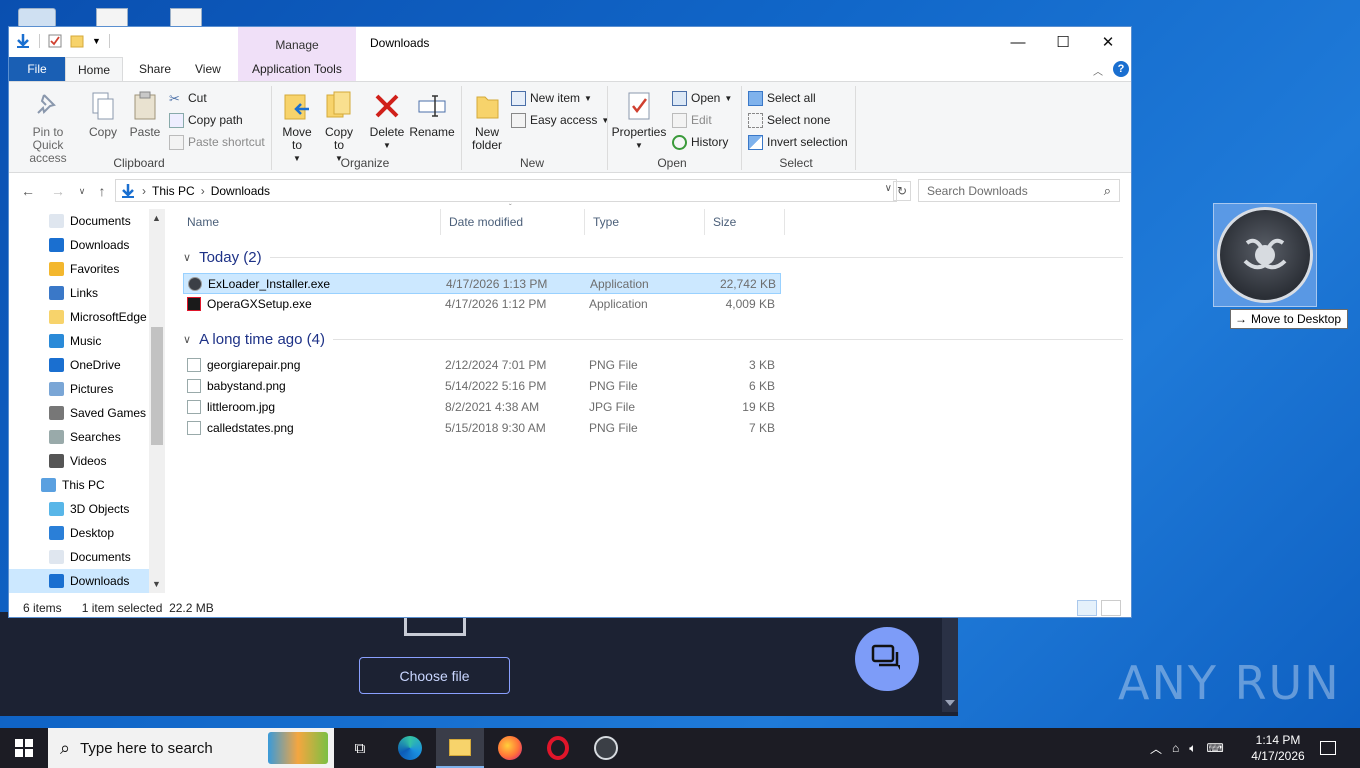 This screenshot has height=768, width=1360. What do you see at coordinates (103, 114) in the screenshot?
I see `copy-button: Copy` at bounding box center [103, 114].